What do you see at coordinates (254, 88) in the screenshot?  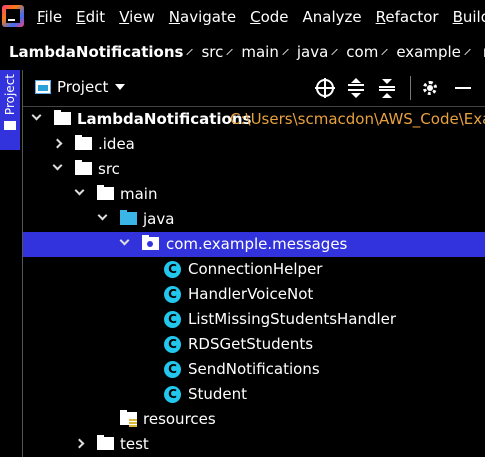 I see `project-panel-header: Project` at bounding box center [254, 88].